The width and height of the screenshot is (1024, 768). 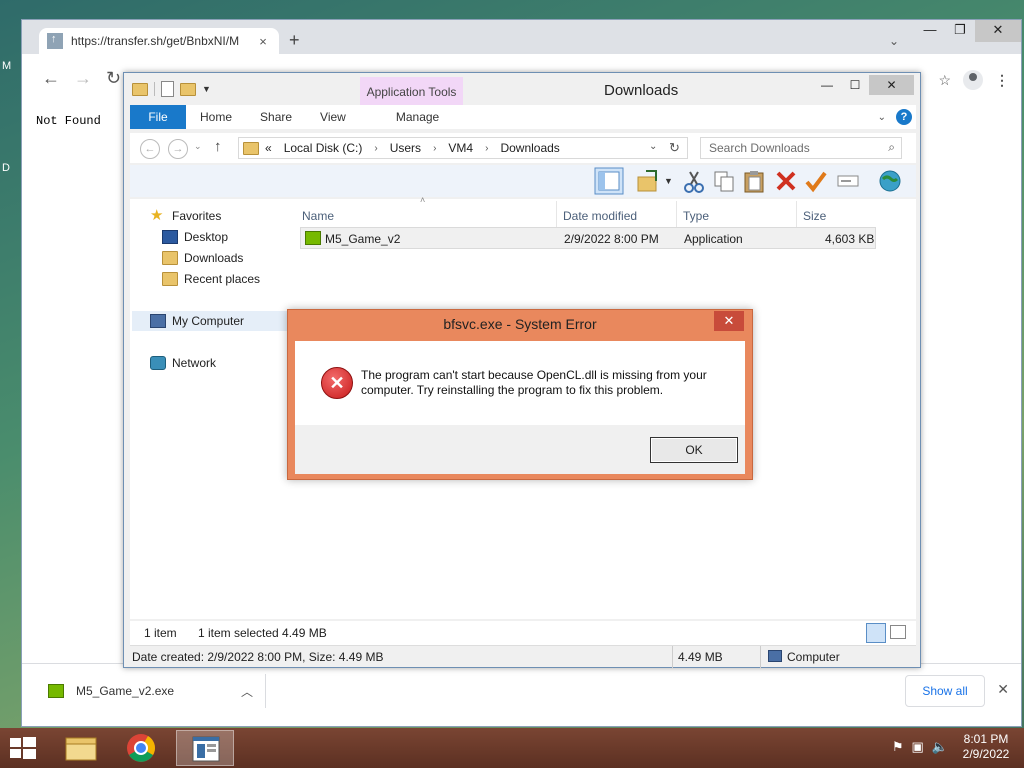 What do you see at coordinates (202, 258) in the screenshot?
I see `nav-downloads: Downloads` at bounding box center [202, 258].